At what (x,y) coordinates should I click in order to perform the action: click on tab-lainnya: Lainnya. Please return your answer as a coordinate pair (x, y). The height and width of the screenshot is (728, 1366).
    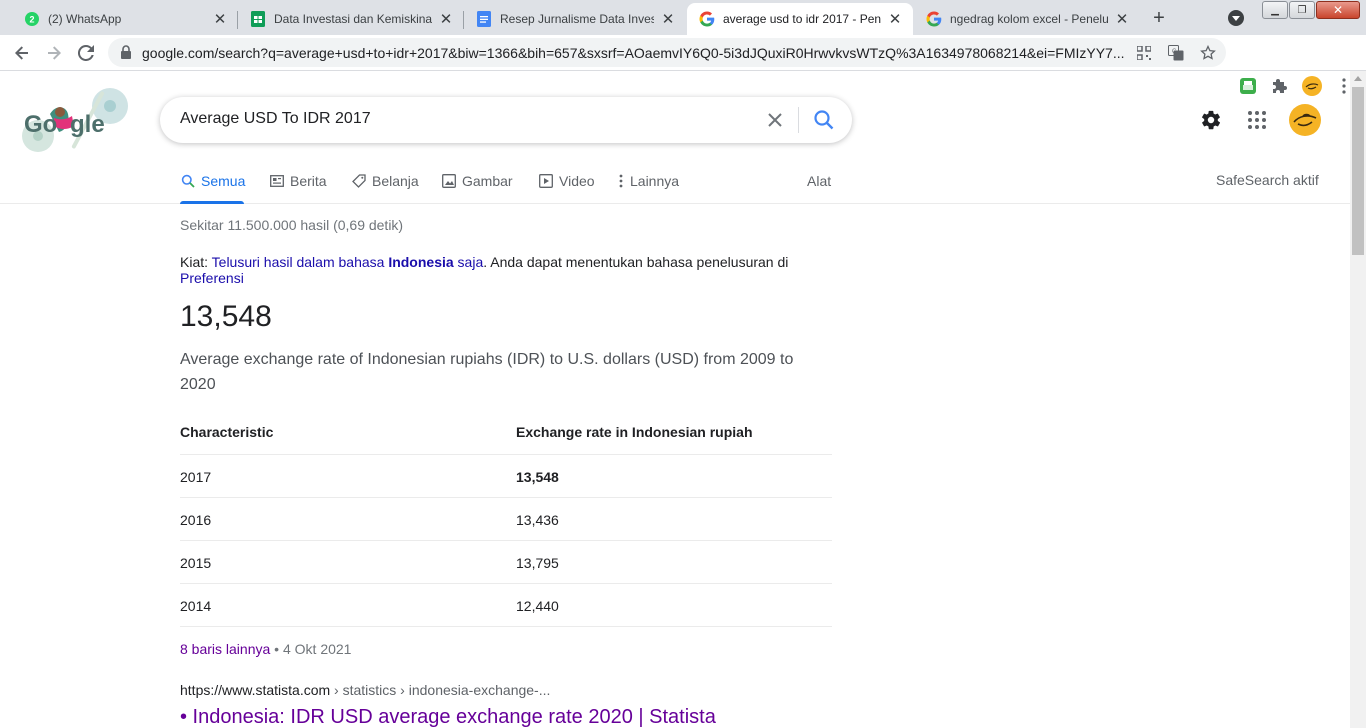
    Looking at the image, I should click on (648, 181).